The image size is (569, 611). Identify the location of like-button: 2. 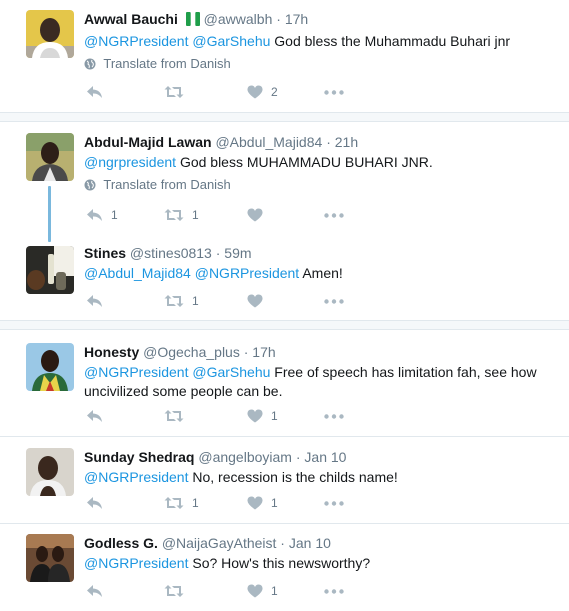
(262, 92).